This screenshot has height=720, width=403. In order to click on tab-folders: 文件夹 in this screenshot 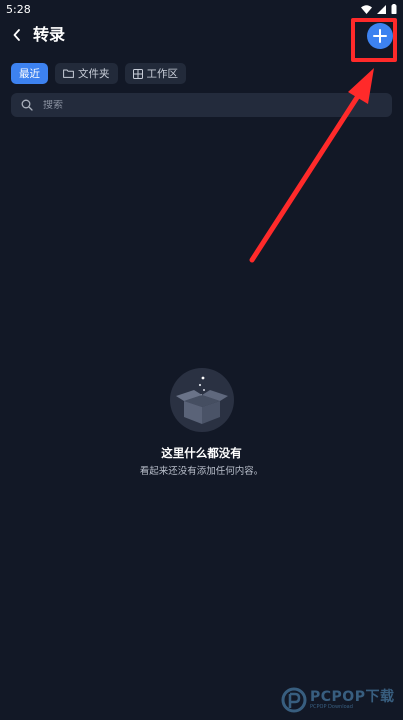, I will do `click(86, 73)`.